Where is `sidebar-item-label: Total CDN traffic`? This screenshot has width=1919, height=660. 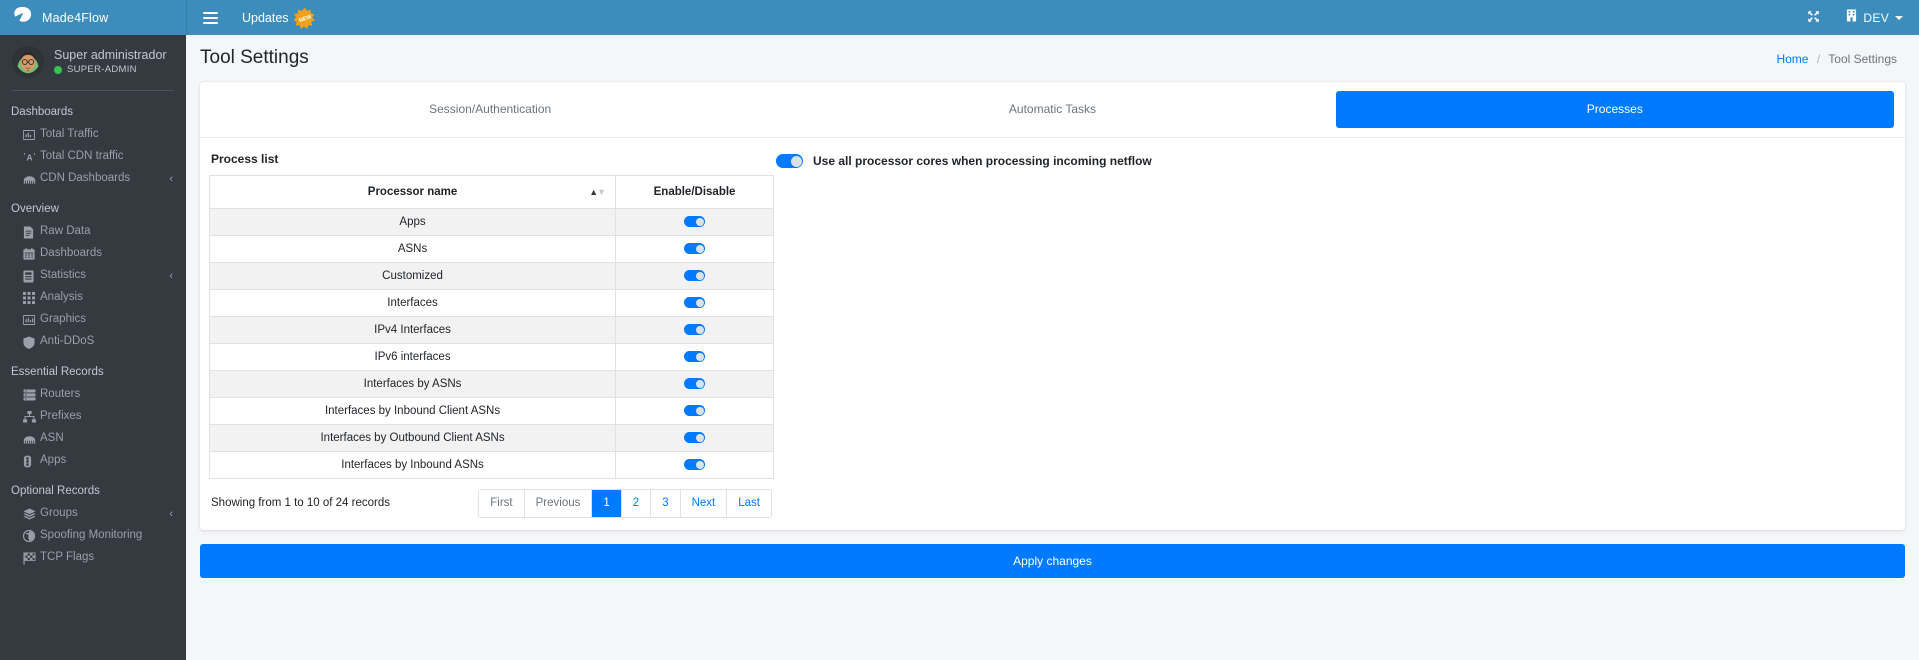
sidebar-item-label: Total CDN traffic is located at coordinates (82, 156).